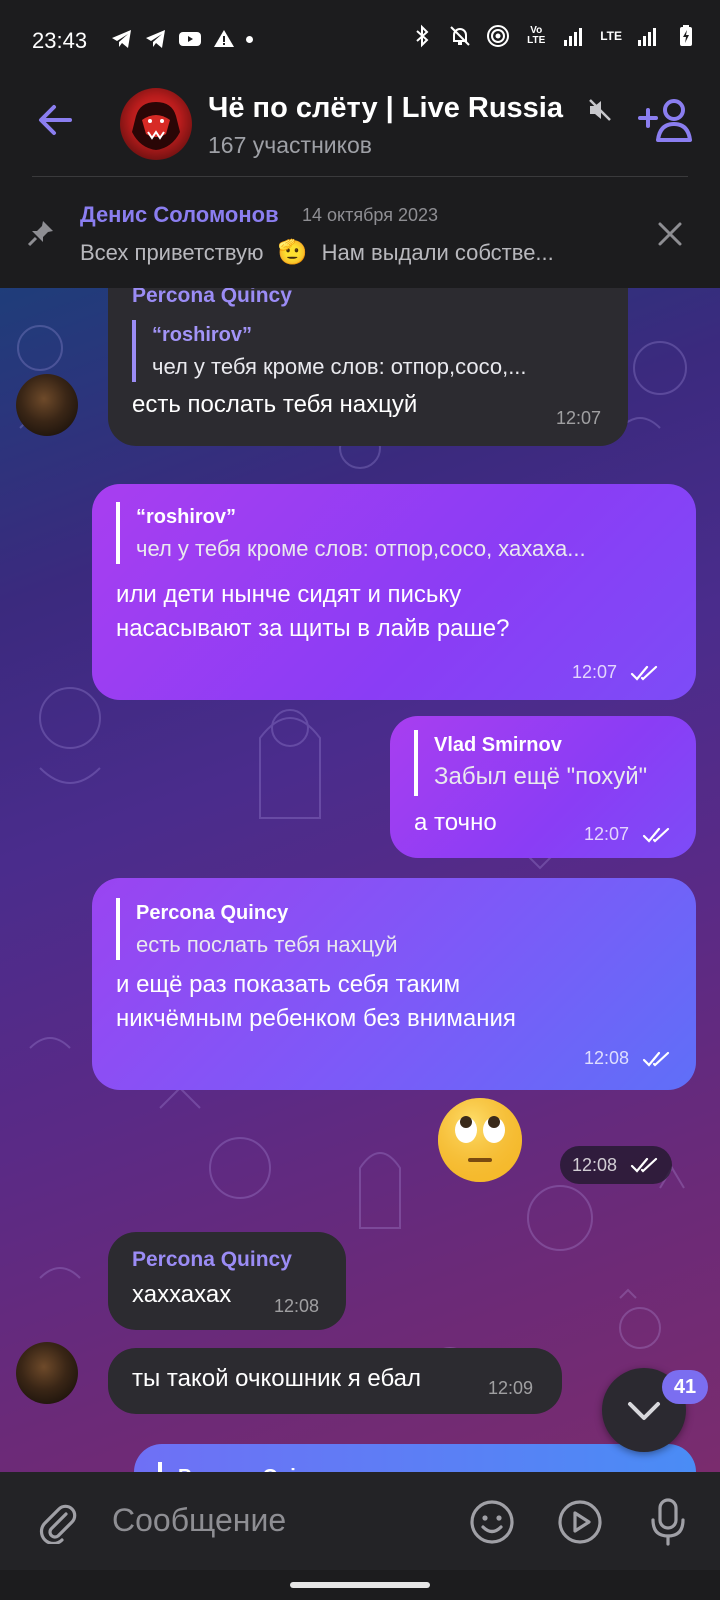 This screenshot has height=1600, width=720. Describe the element at coordinates (580, 1522) in the screenshot. I see `video-message-icon` at that location.